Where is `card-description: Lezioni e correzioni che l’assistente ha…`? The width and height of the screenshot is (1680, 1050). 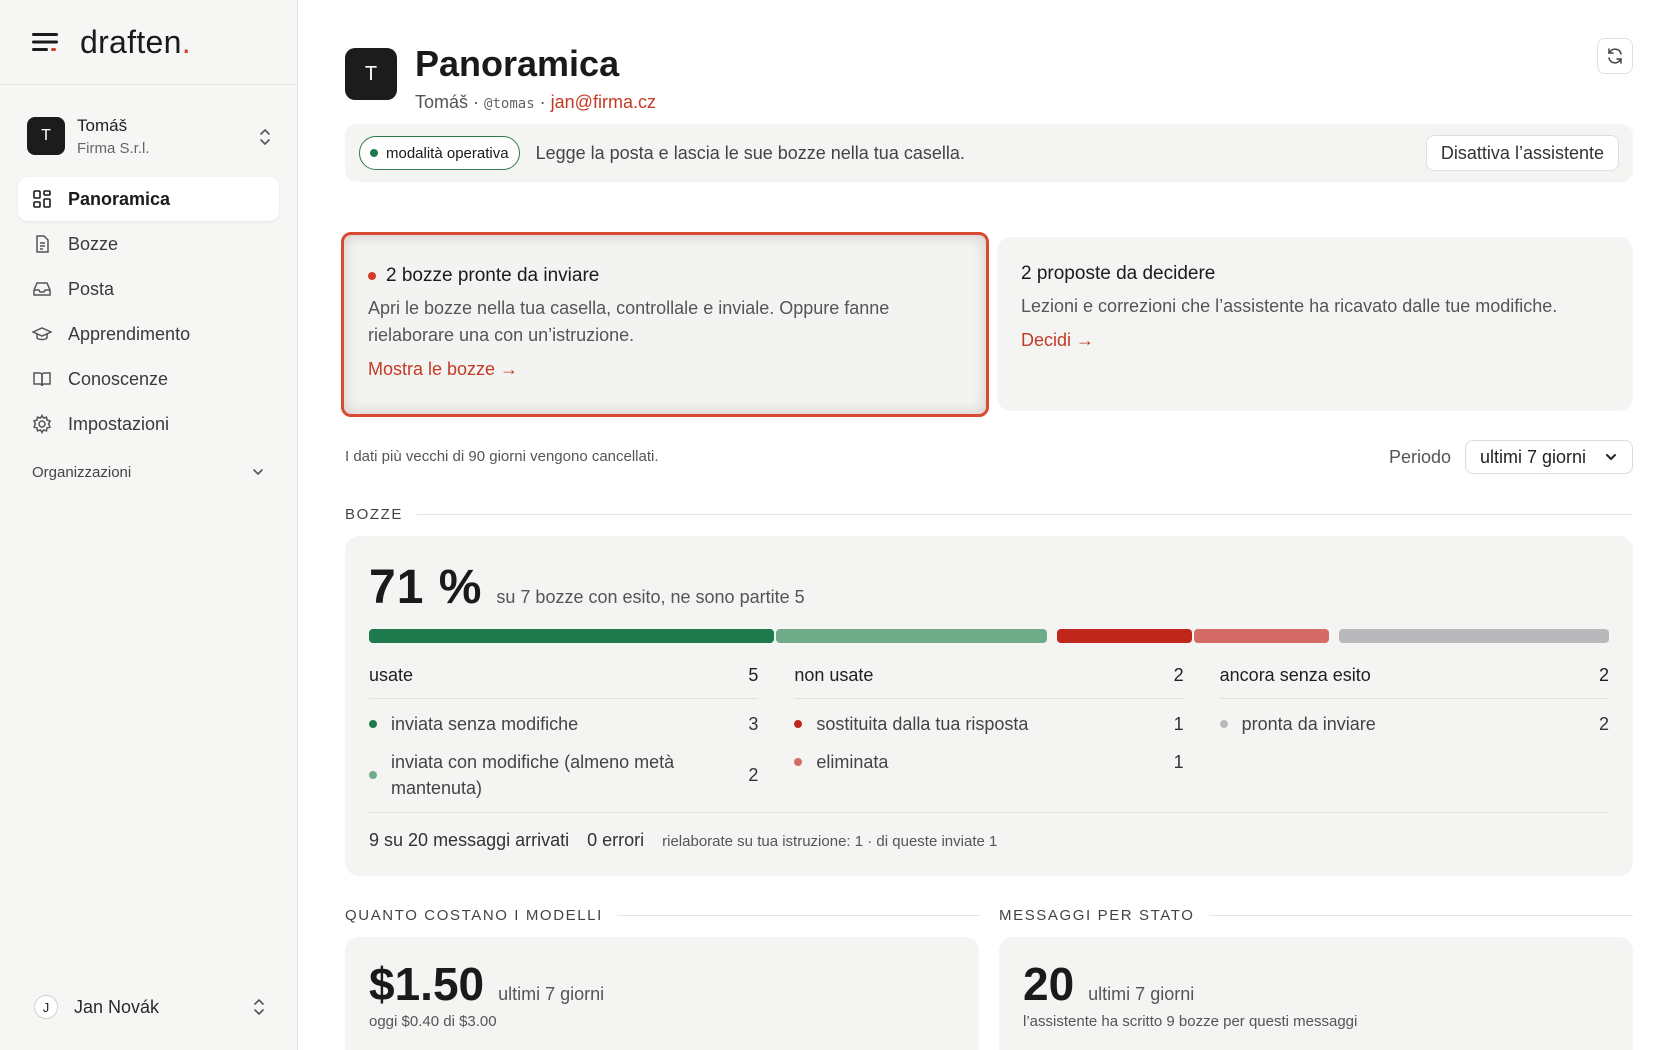
card-description: Lezioni e correzioni che l’assistente ha… is located at coordinates (1289, 306).